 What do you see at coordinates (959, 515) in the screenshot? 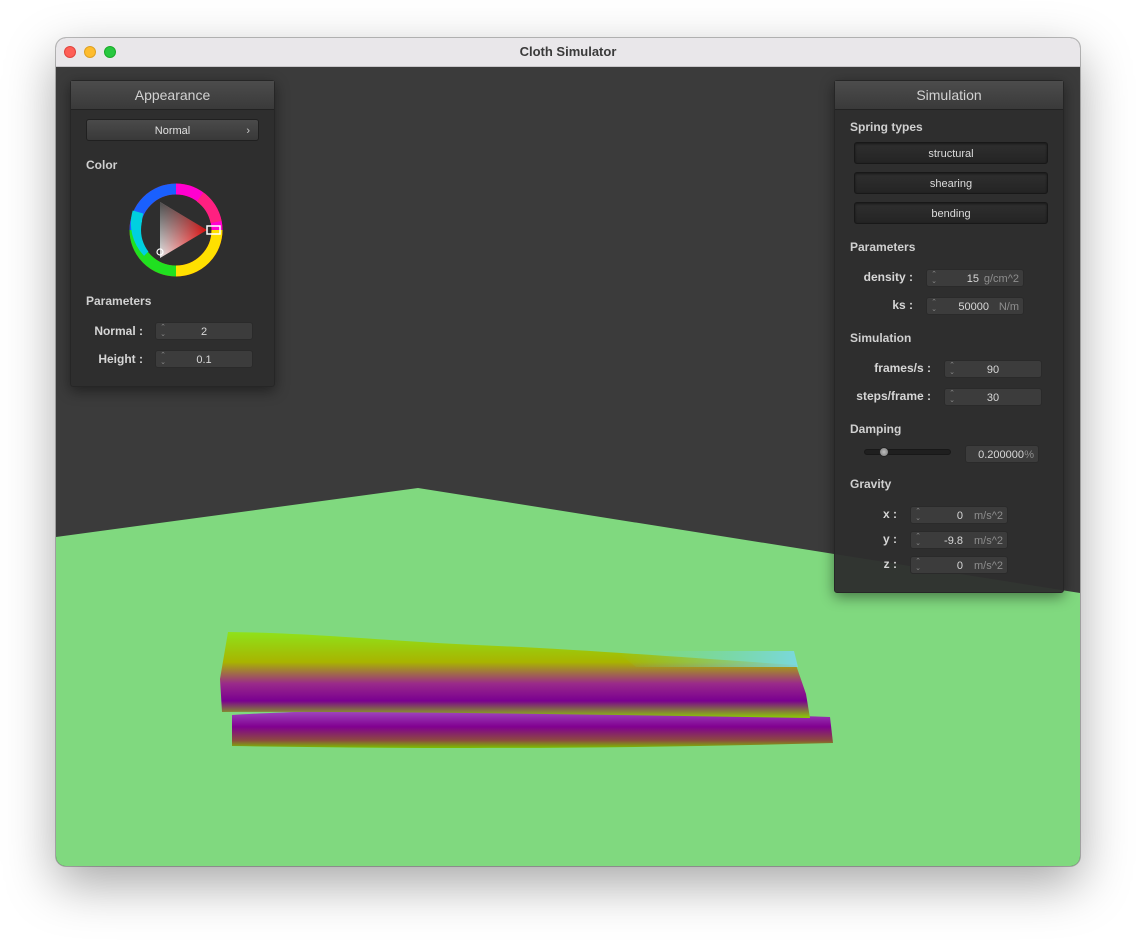
I see `gravity-x-input: ⌃ ⌄ 0 m/s^2` at bounding box center [959, 515].